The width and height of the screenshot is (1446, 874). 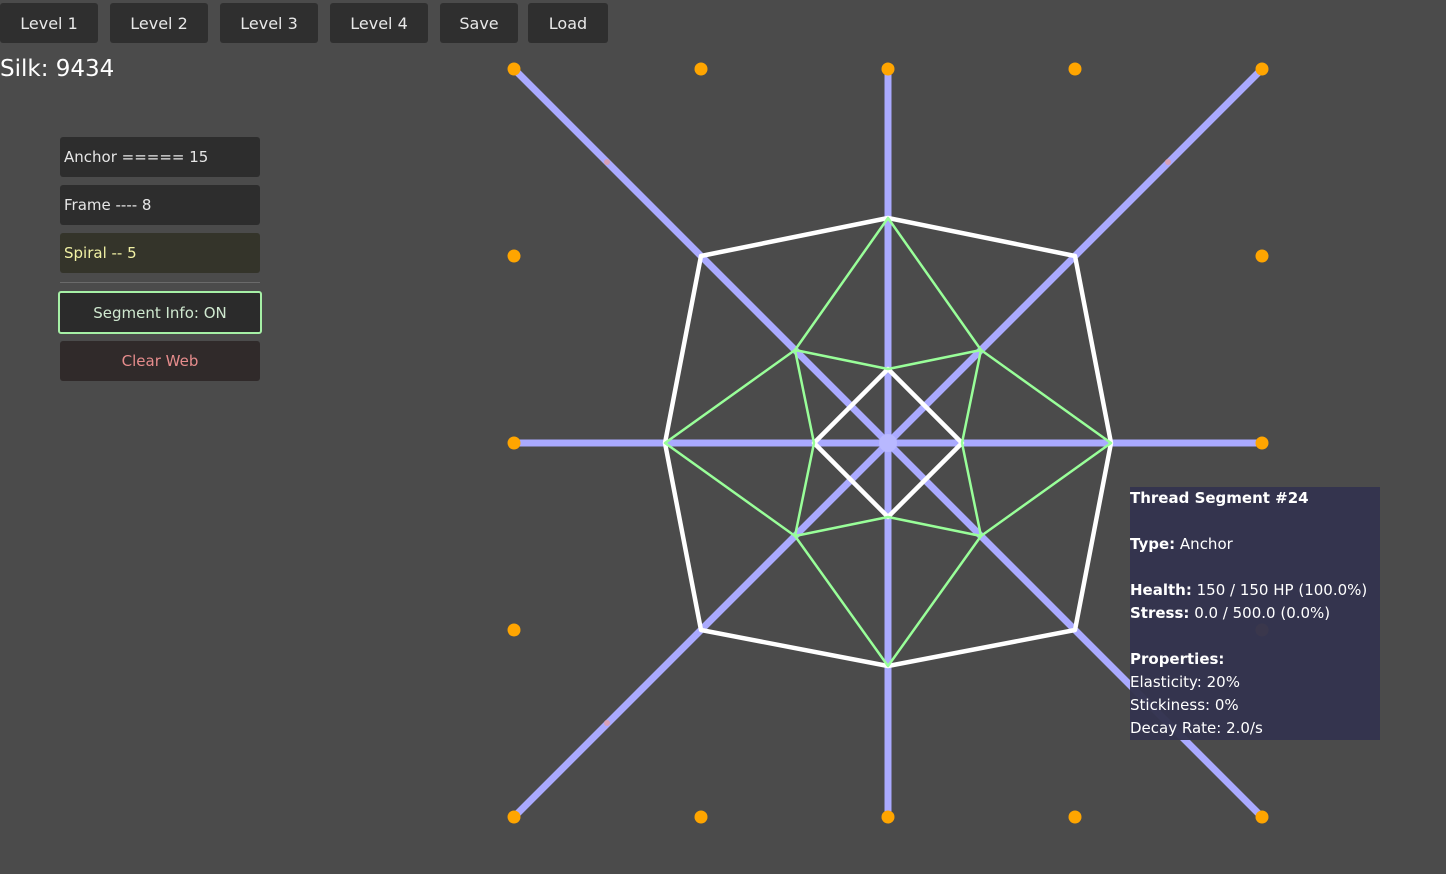 What do you see at coordinates (1184, 705) in the screenshot?
I see `tooltip-stickiness: Stickiness: 0%` at bounding box center [1184, 705].